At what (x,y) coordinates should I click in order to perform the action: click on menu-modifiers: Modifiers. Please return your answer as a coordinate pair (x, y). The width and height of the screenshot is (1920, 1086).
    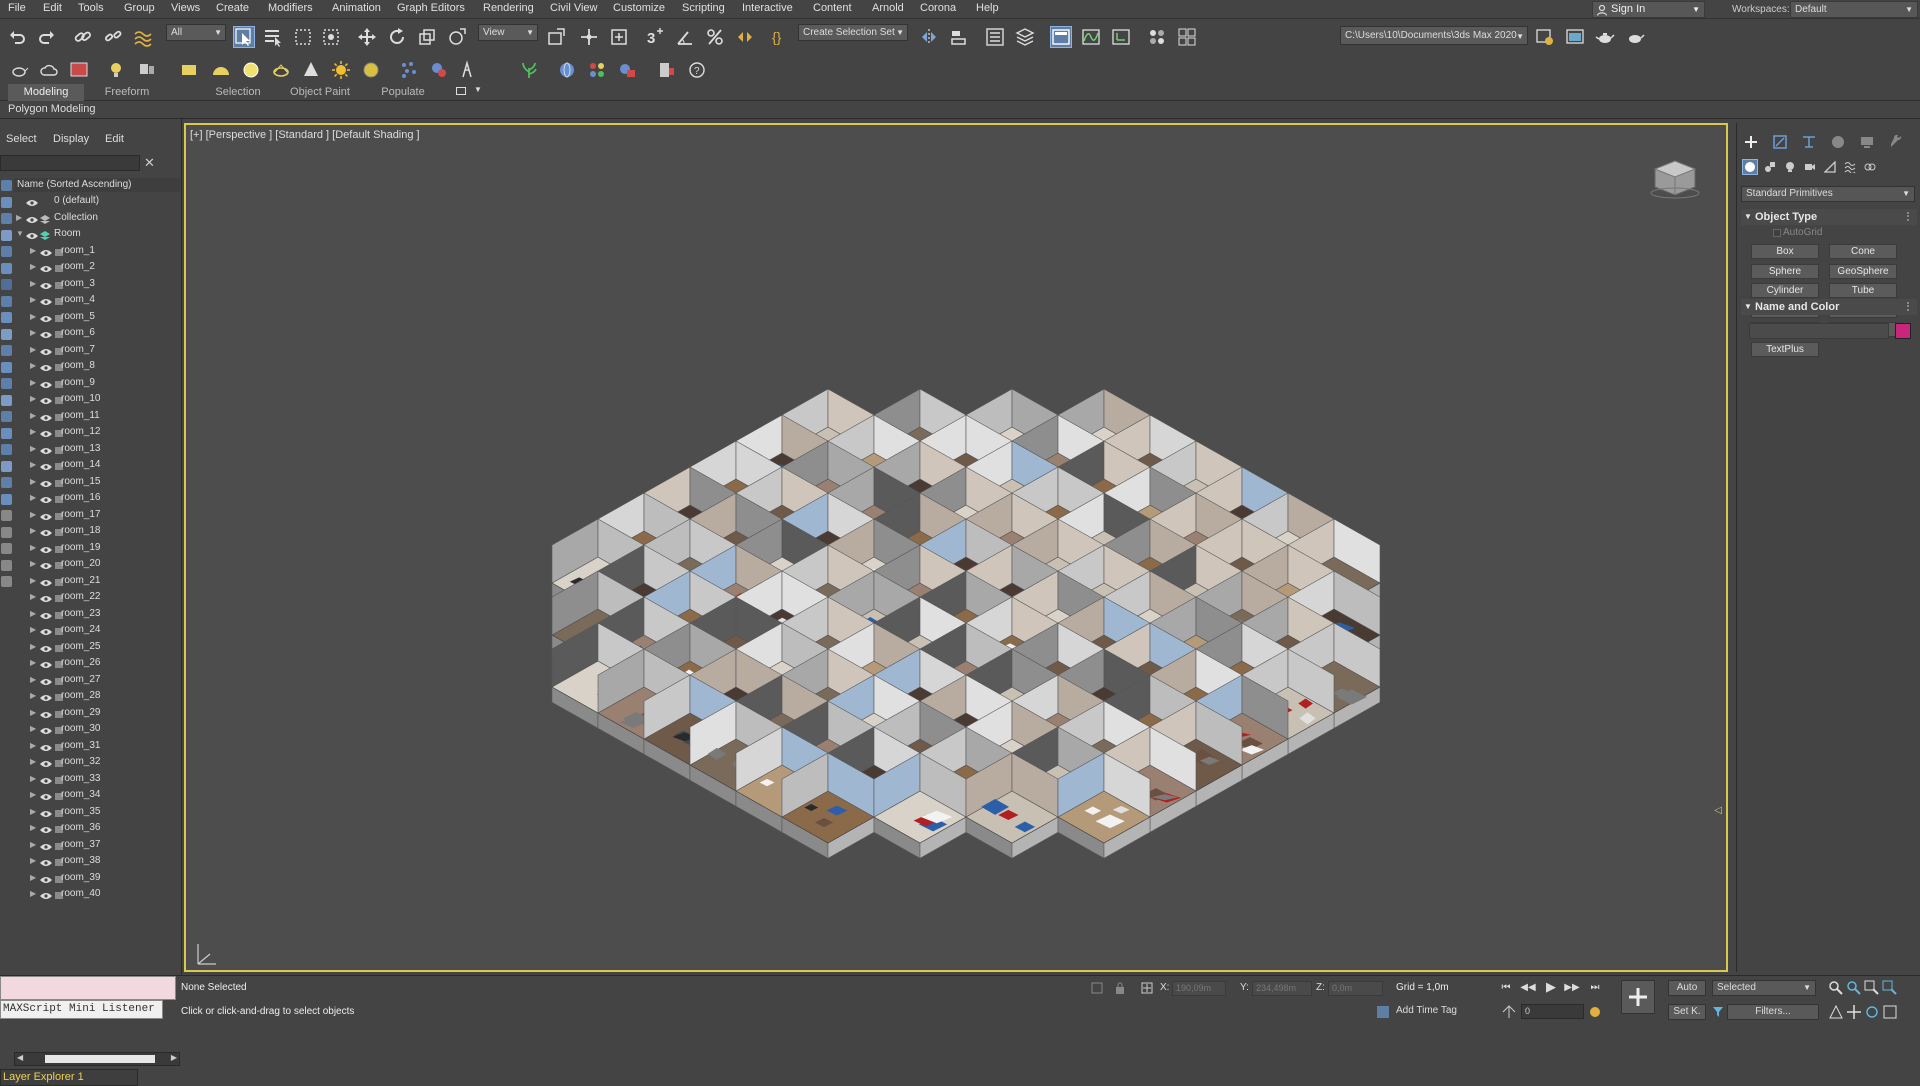
    Looking at the image, I should click on (290, 8).